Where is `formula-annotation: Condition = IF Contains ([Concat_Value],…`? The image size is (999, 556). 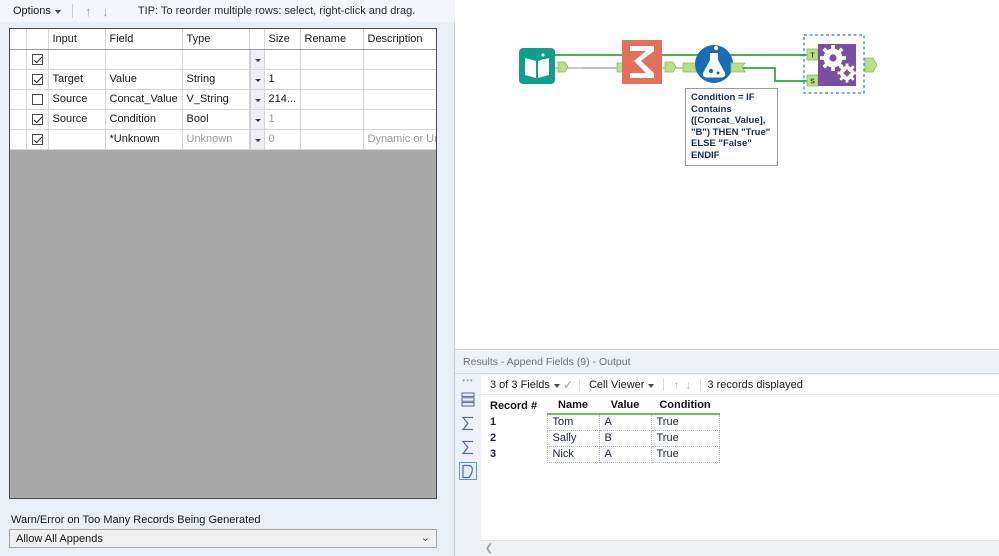
formula-annotation: Condition = IF Contains ([Concat_Value],… is located at coordinates (731, 127).